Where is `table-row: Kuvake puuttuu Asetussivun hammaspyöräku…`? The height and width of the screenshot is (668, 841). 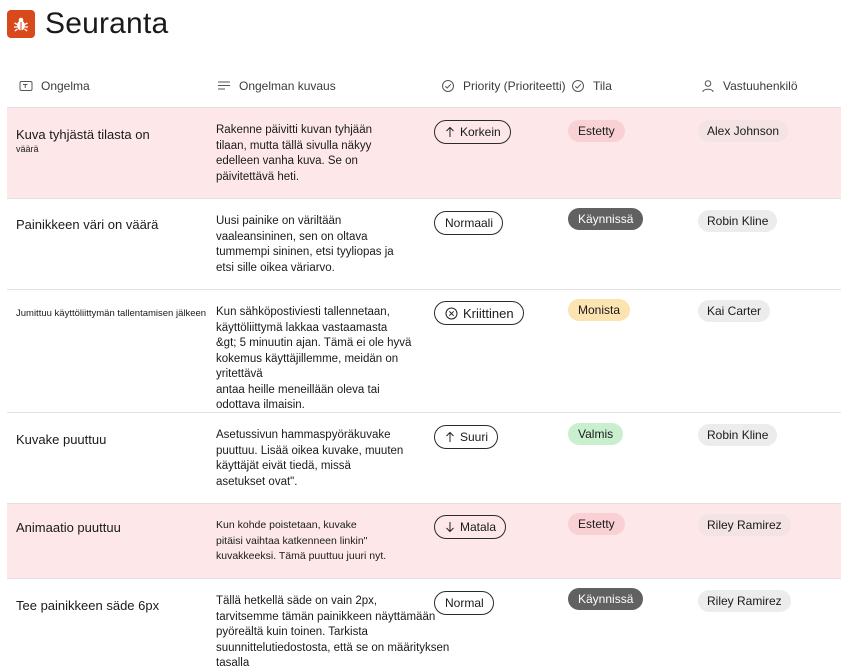 table-row: Kuvake puuttuu Asetussivun hammaspyöräku… is located at coordinates (424, 458).